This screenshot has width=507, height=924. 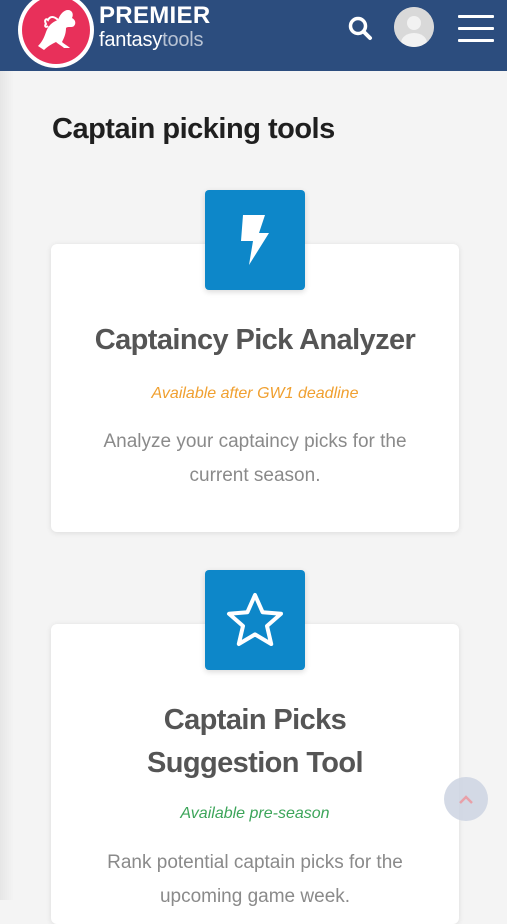 I want to click on page-title: Captain picking tools, so click(x=193, y=129).